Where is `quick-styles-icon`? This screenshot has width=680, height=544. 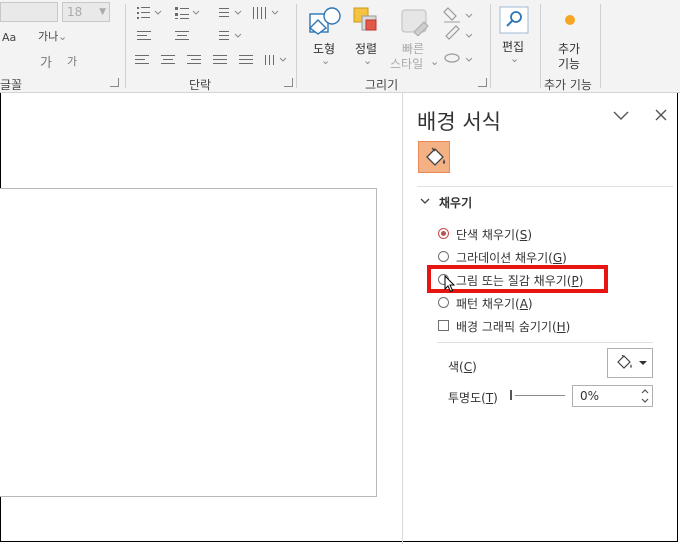 quick-styles-icon is located at coordinates (415, 21).